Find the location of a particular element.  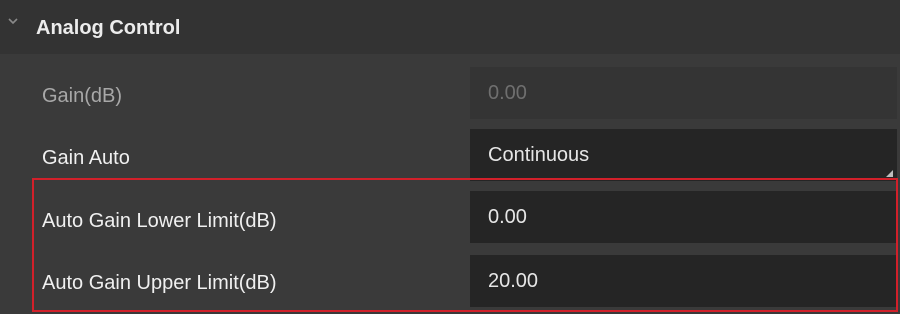

gain-auto-select: Continuous is located at coordinates (683, 155).